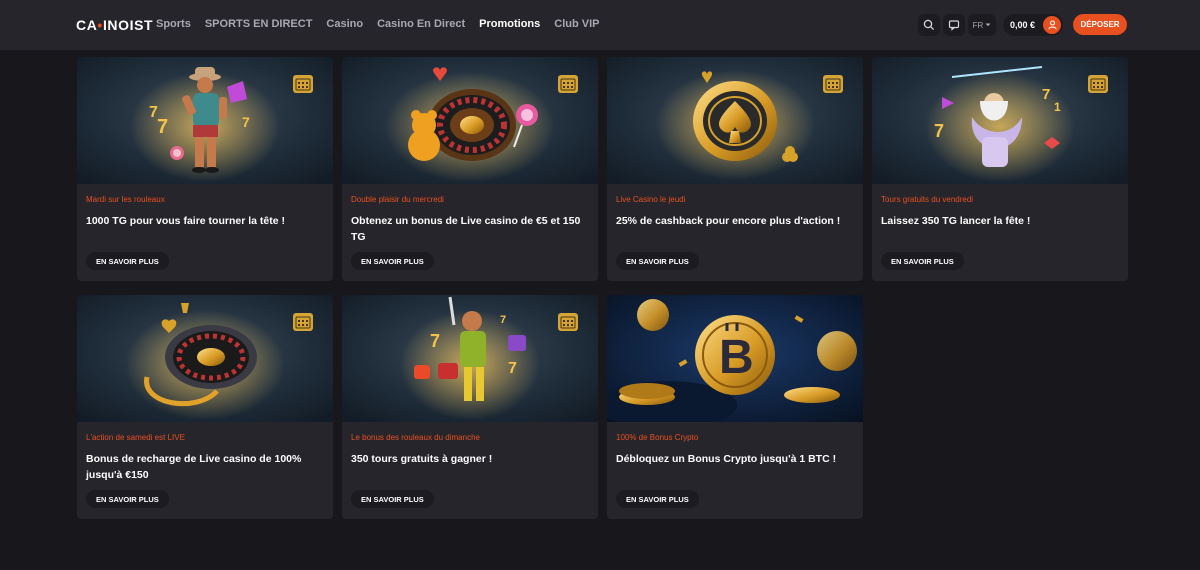  I want to click on user-icon, so click(1052, 25).